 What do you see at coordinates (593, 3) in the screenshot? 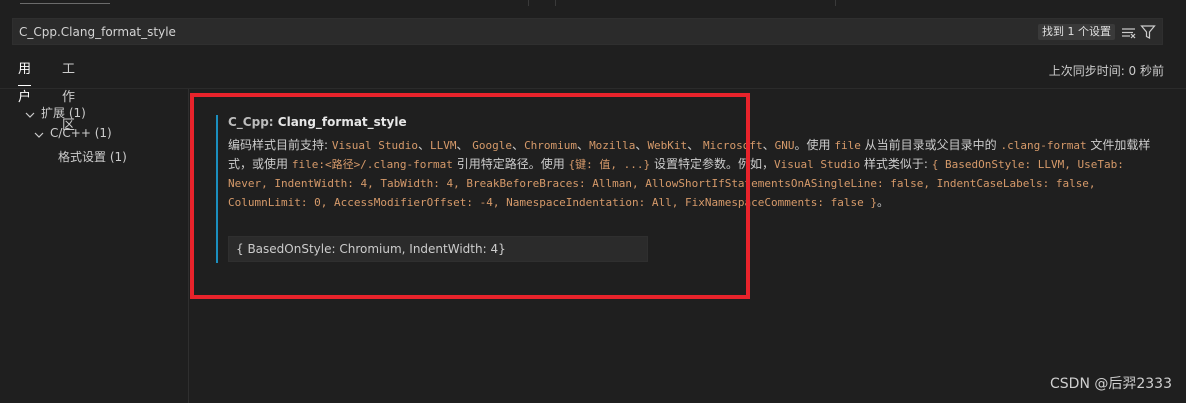
I see `editor-tab-strip` at bounding box center [593, 3].